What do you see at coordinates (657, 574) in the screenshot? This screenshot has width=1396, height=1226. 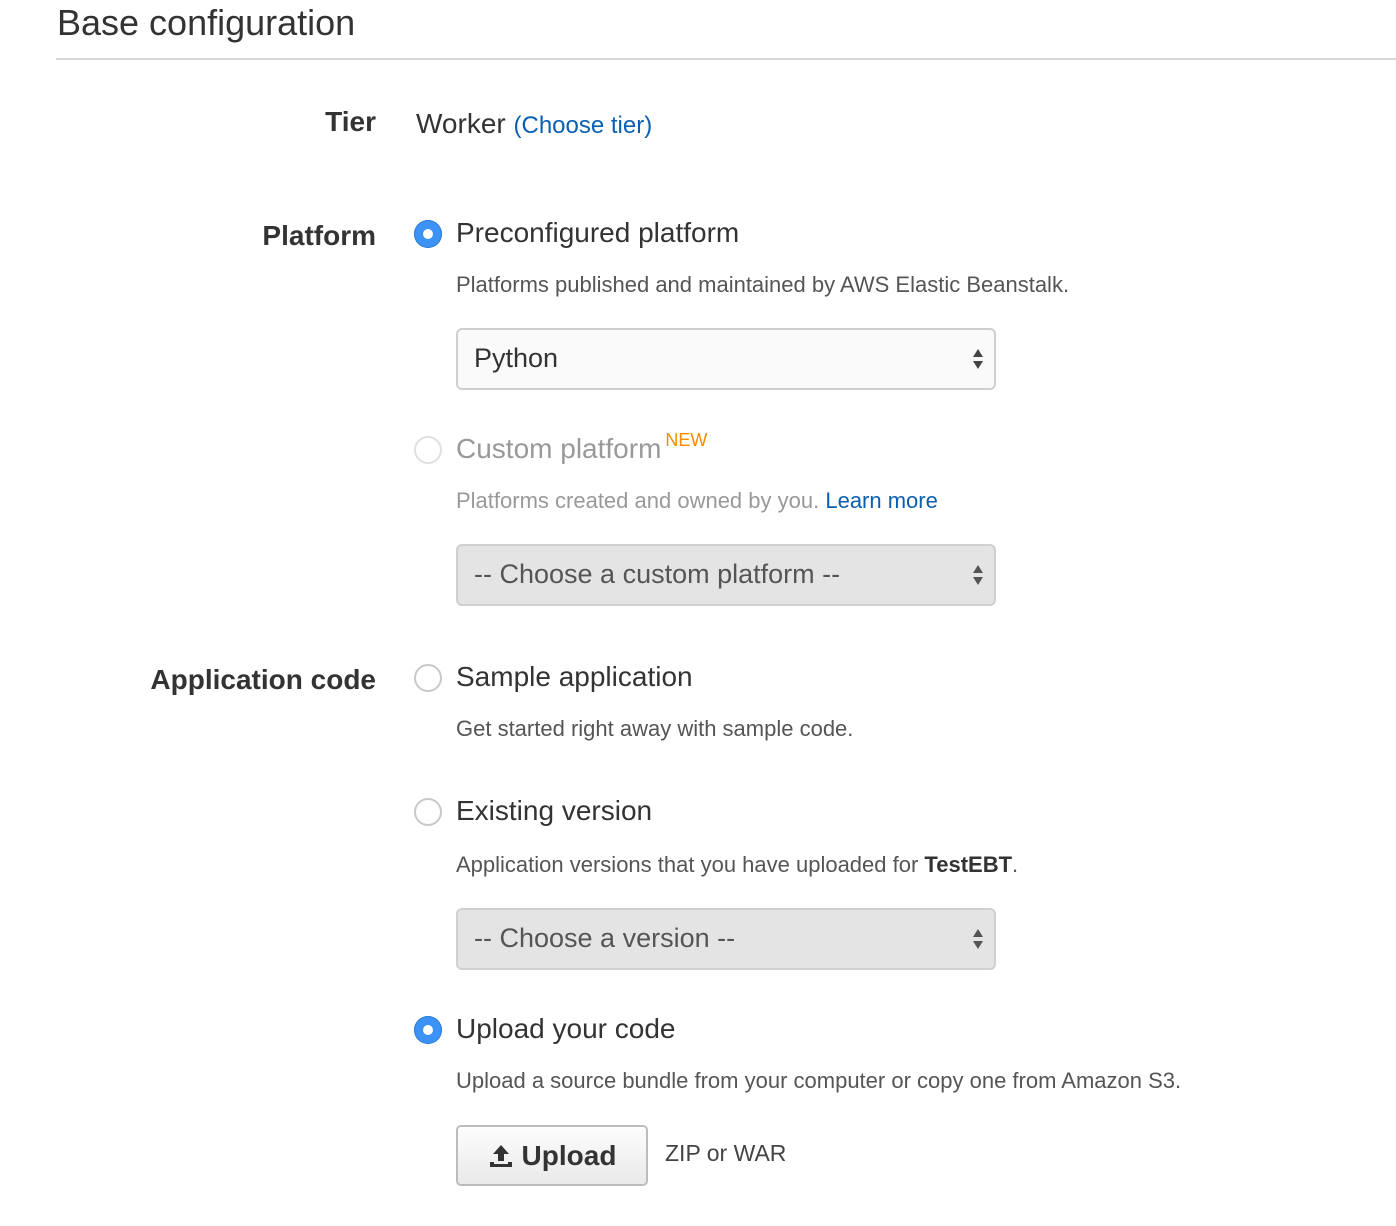 I see `custom-platform-select-value: -- Choose a custom platform --` at bounding box center [657, 574].